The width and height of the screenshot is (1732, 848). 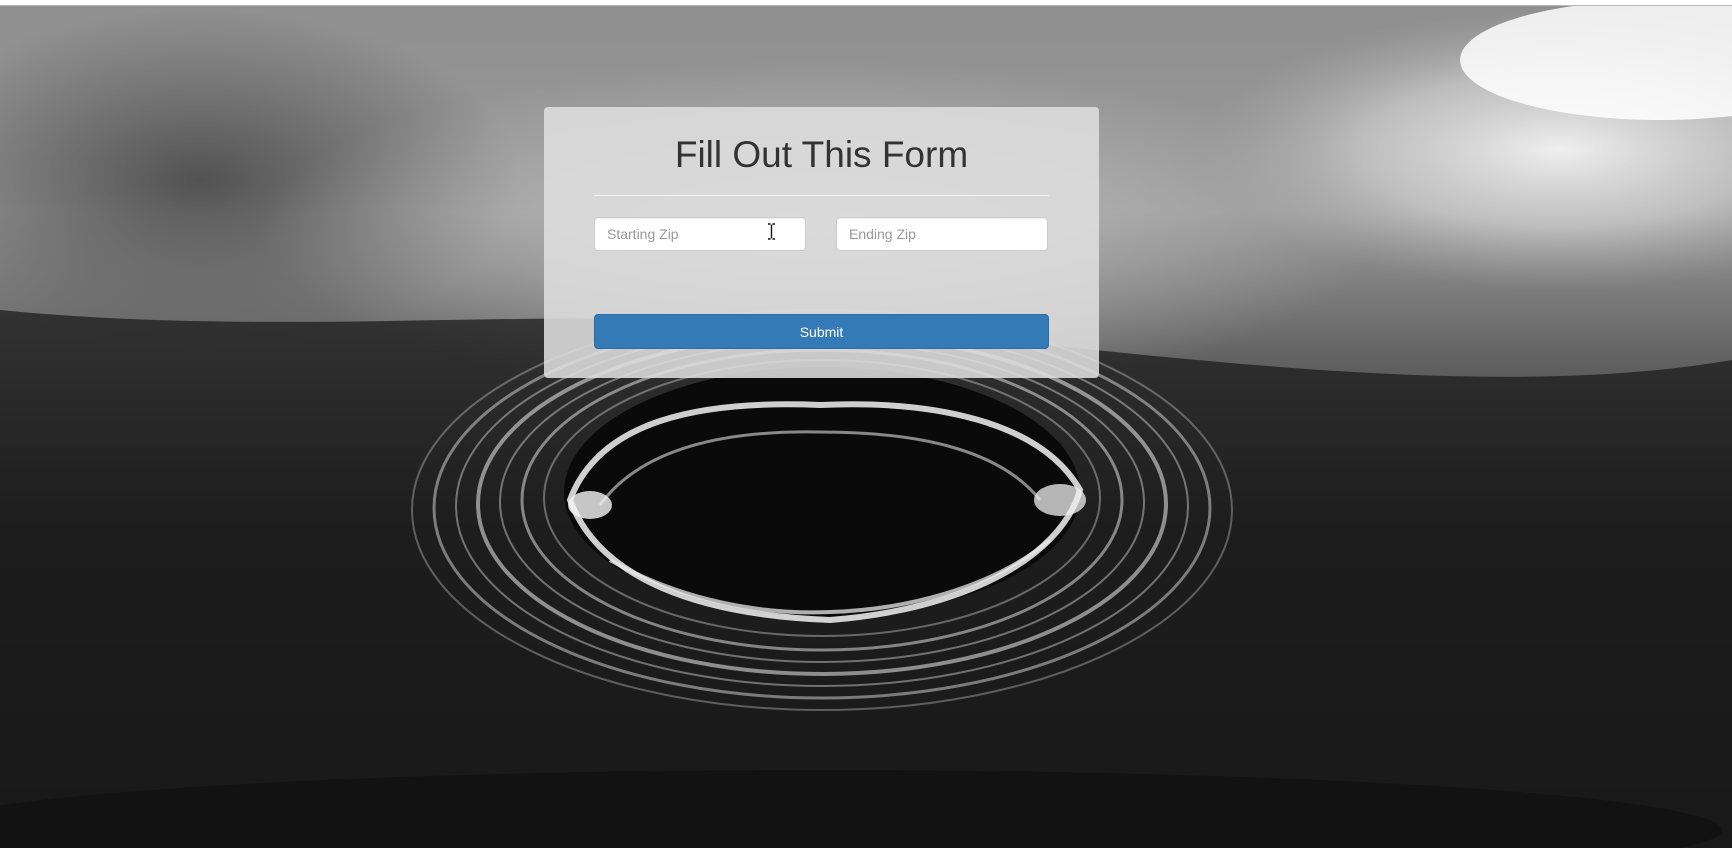 What do you see at coordinates (700, 234) in the screenshot?
I see `starting-zip-input` at bounding box center [700, 234].